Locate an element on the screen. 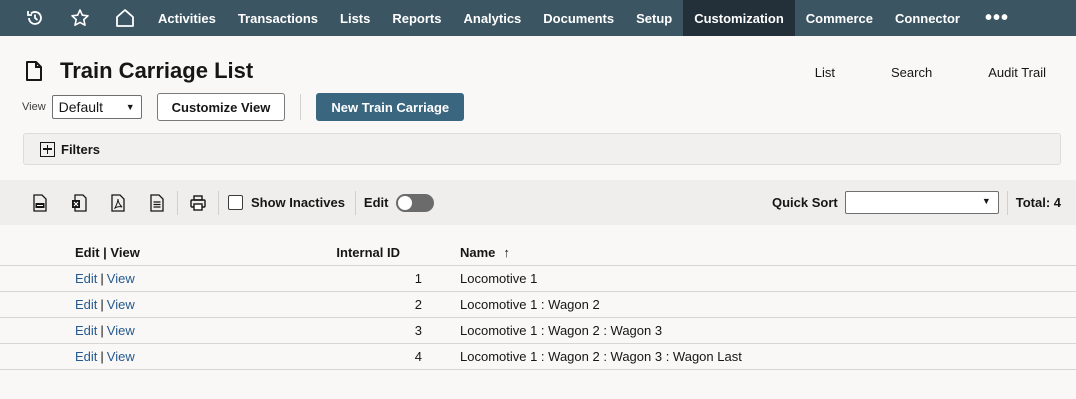  document-icon is located at coordinates (34, 71).